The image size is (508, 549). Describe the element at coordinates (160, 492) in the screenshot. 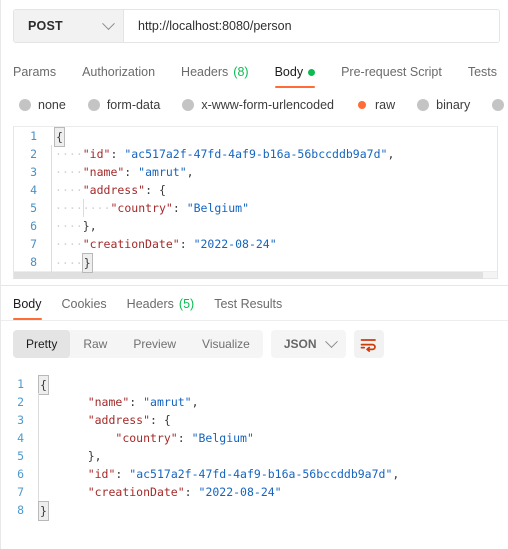

I see `line-content: "creationDate": "2022-08-24"` at that location.